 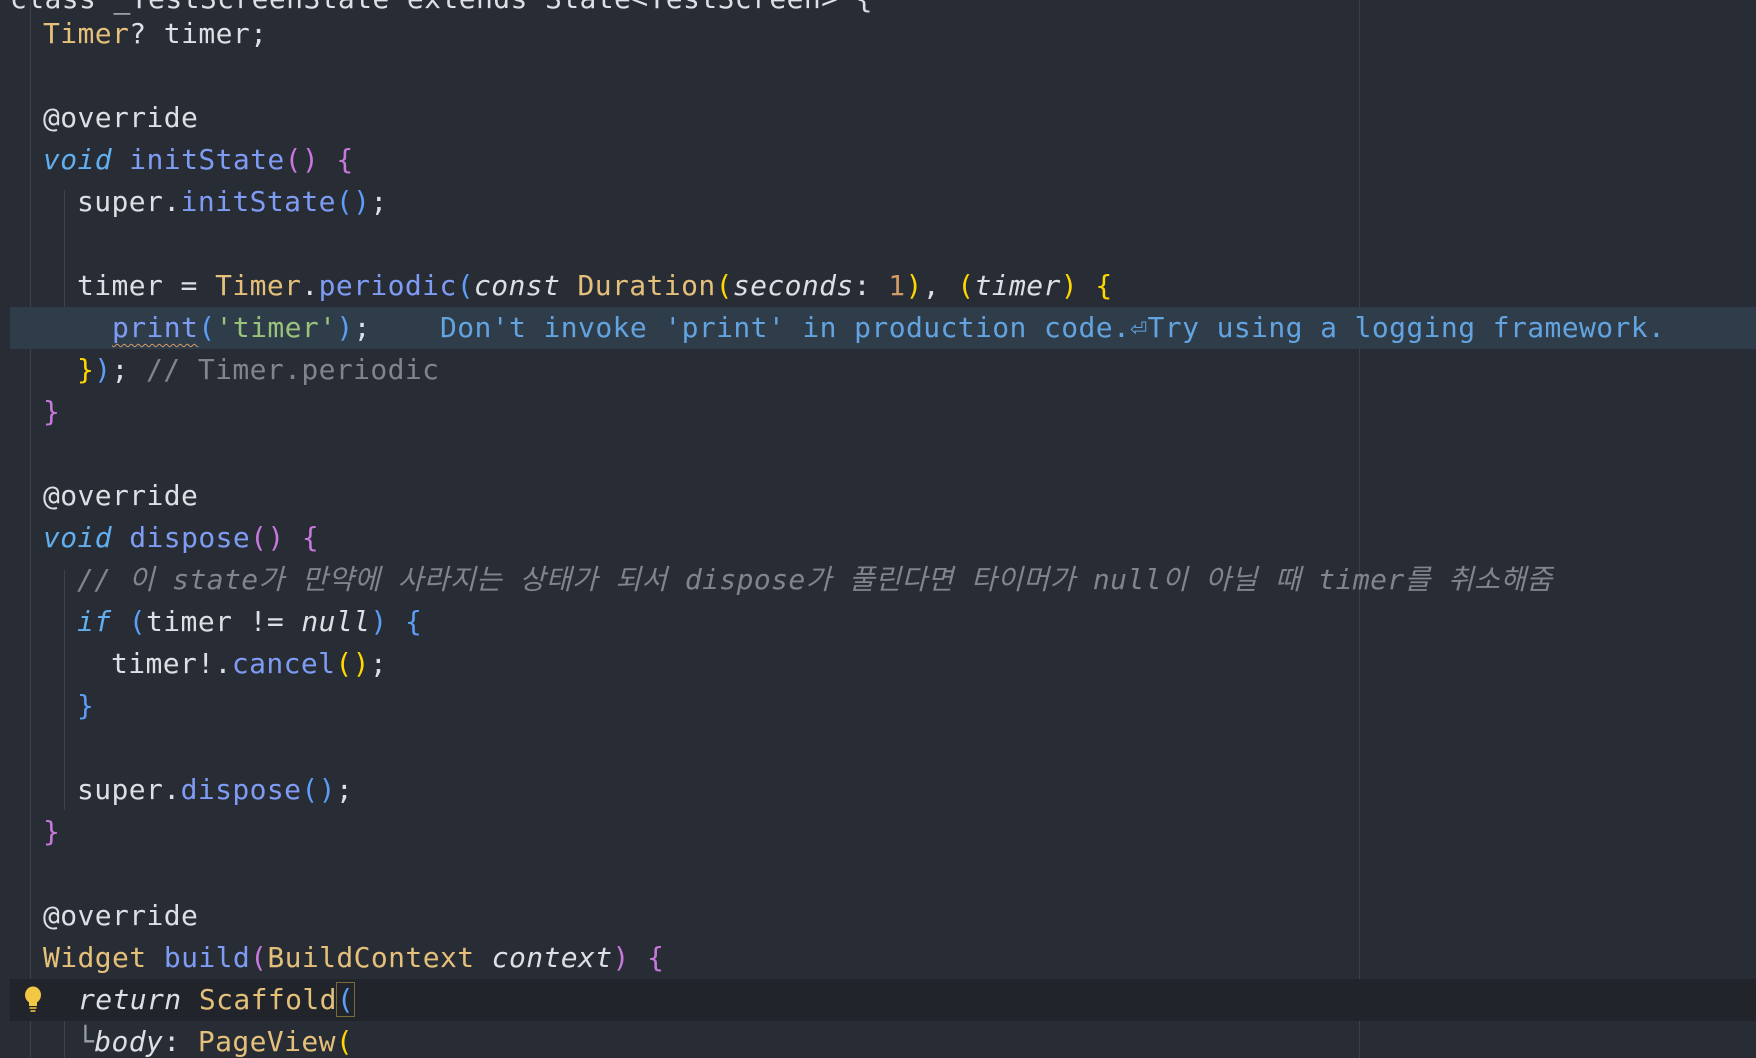 I want to click on code-line: └body: PageView(, so click(x=878, y=1039).